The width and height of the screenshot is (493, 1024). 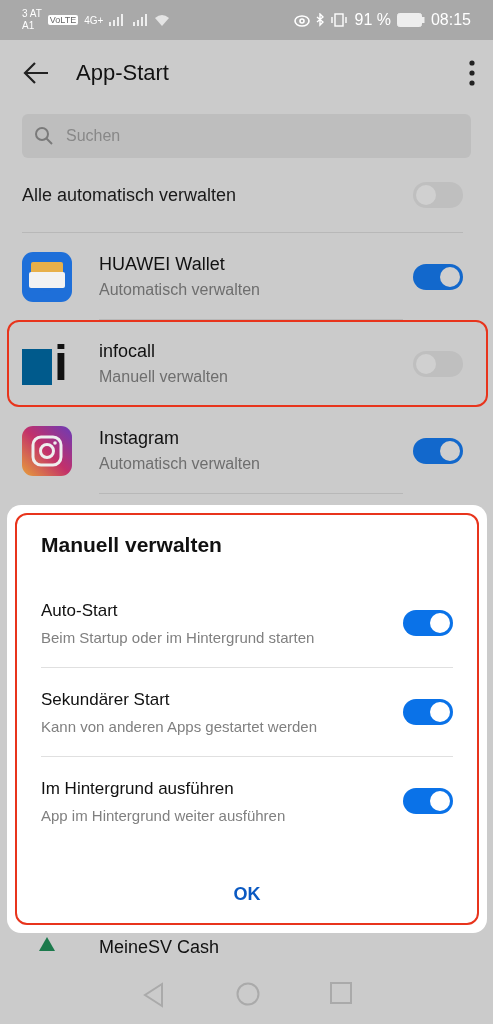 I want to click on option-description: App im Hintergrund weiter ausführen, so click(x=164, y=815).